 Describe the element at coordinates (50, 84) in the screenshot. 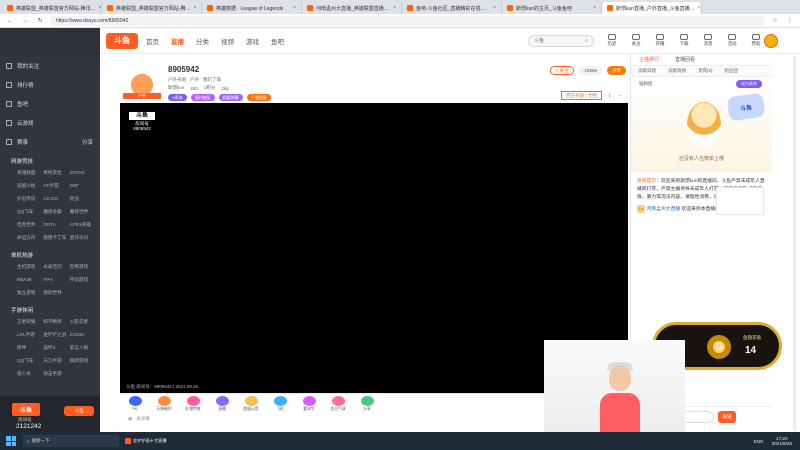

I see `sidebar-item-rank: 排行榜` at that location.